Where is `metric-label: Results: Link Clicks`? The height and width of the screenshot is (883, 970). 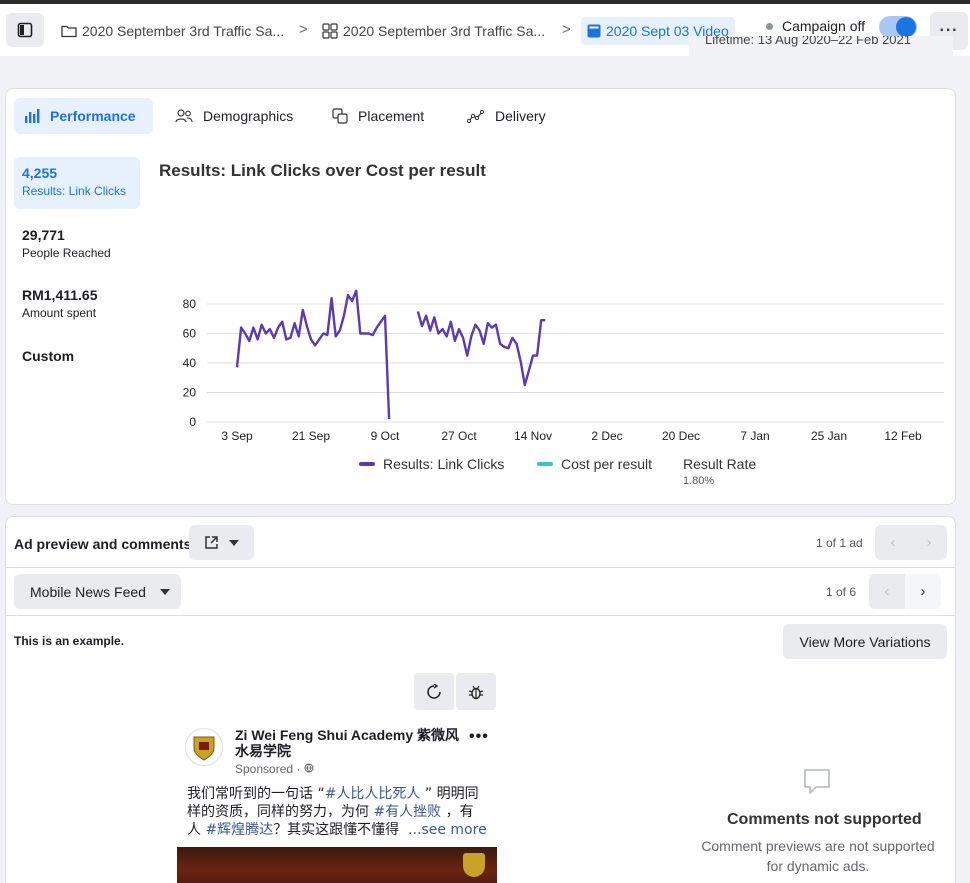 metric-label: Results: Link Clicks is located at coordinates (74, 191).